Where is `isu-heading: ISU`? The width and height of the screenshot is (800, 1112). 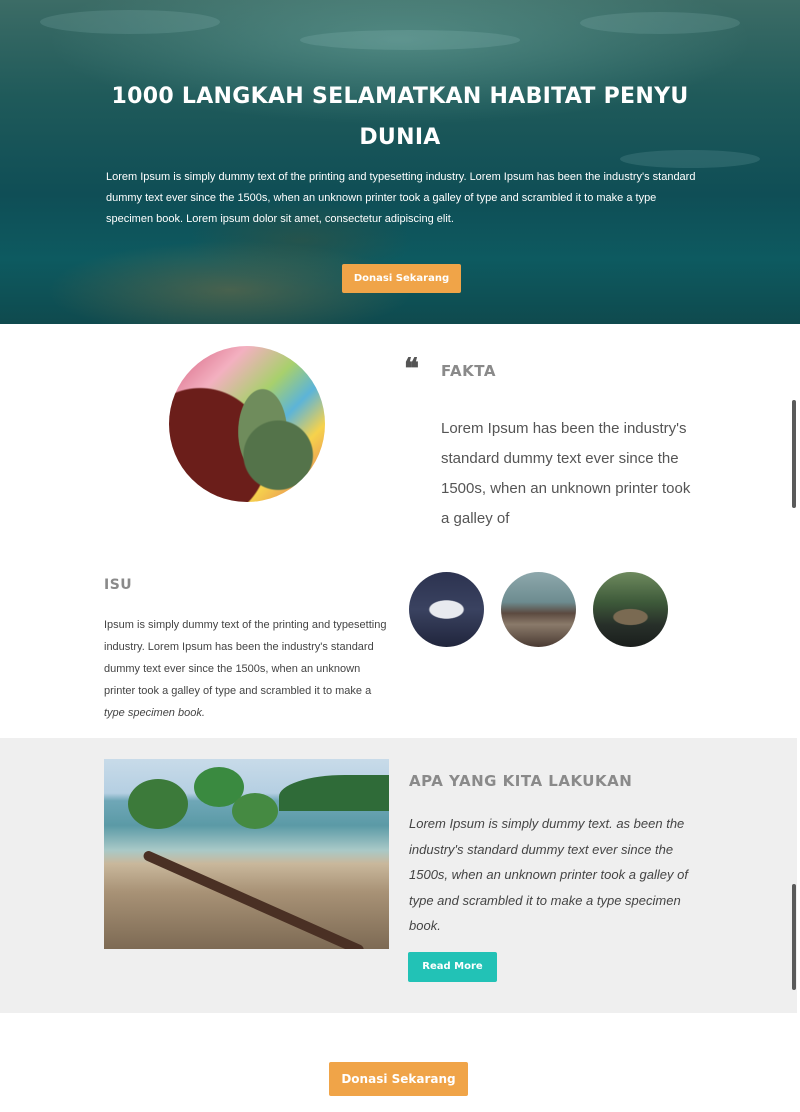
isu-heading: ISU is located at coordinates (118, 585).